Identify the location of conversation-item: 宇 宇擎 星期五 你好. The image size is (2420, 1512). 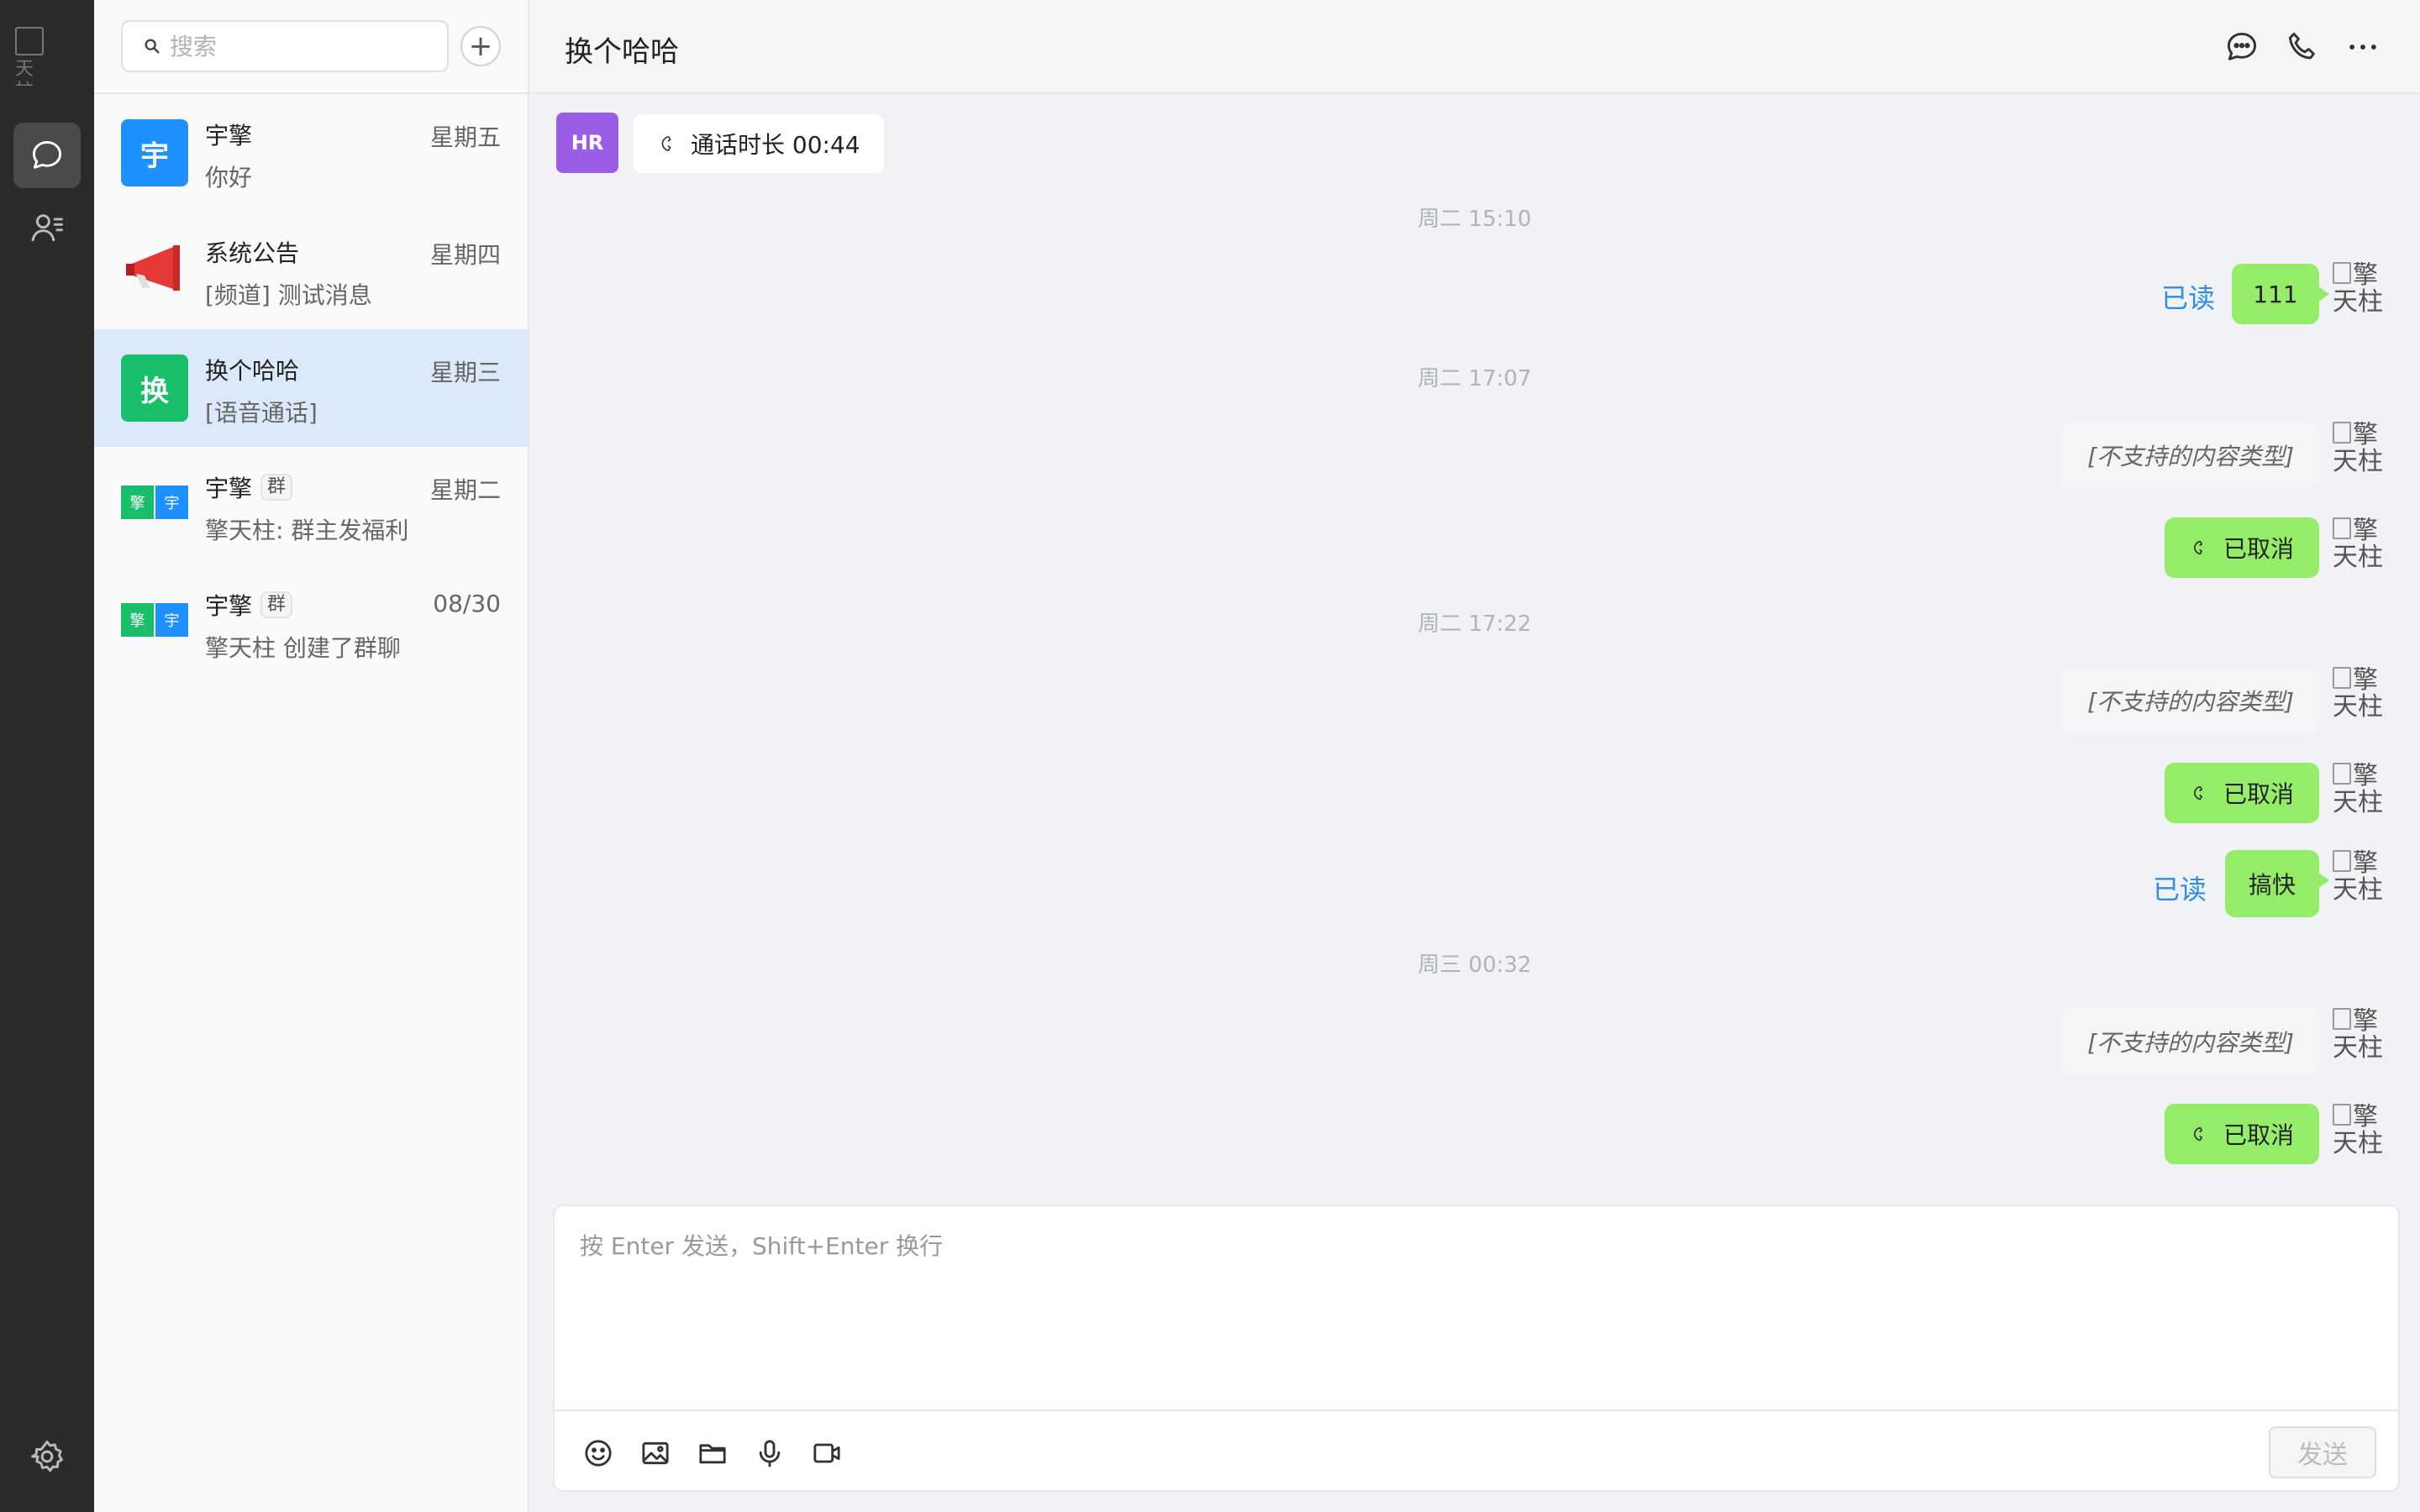
(311, 153).